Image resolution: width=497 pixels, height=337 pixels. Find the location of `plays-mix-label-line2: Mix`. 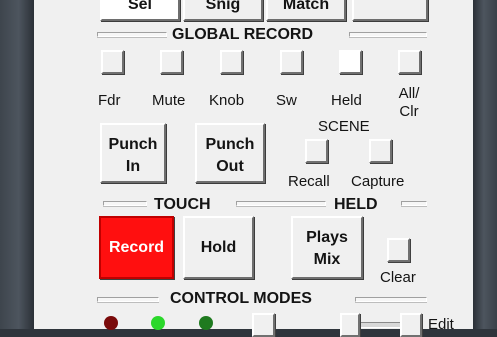

plays-mix-label-line2: Mix is located at coordinates (327, 259).